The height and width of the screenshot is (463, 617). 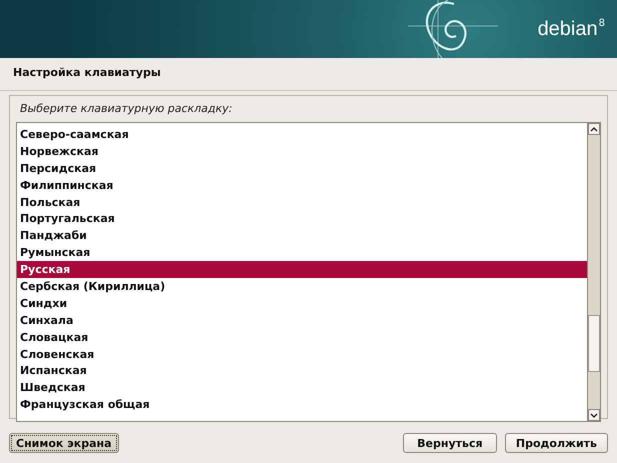 What do you see at coordinates (126, 109) in the screenshot?
I see `prompt-text: Выберите клавиатурную раскладку:` at bounding box center [126, 109].